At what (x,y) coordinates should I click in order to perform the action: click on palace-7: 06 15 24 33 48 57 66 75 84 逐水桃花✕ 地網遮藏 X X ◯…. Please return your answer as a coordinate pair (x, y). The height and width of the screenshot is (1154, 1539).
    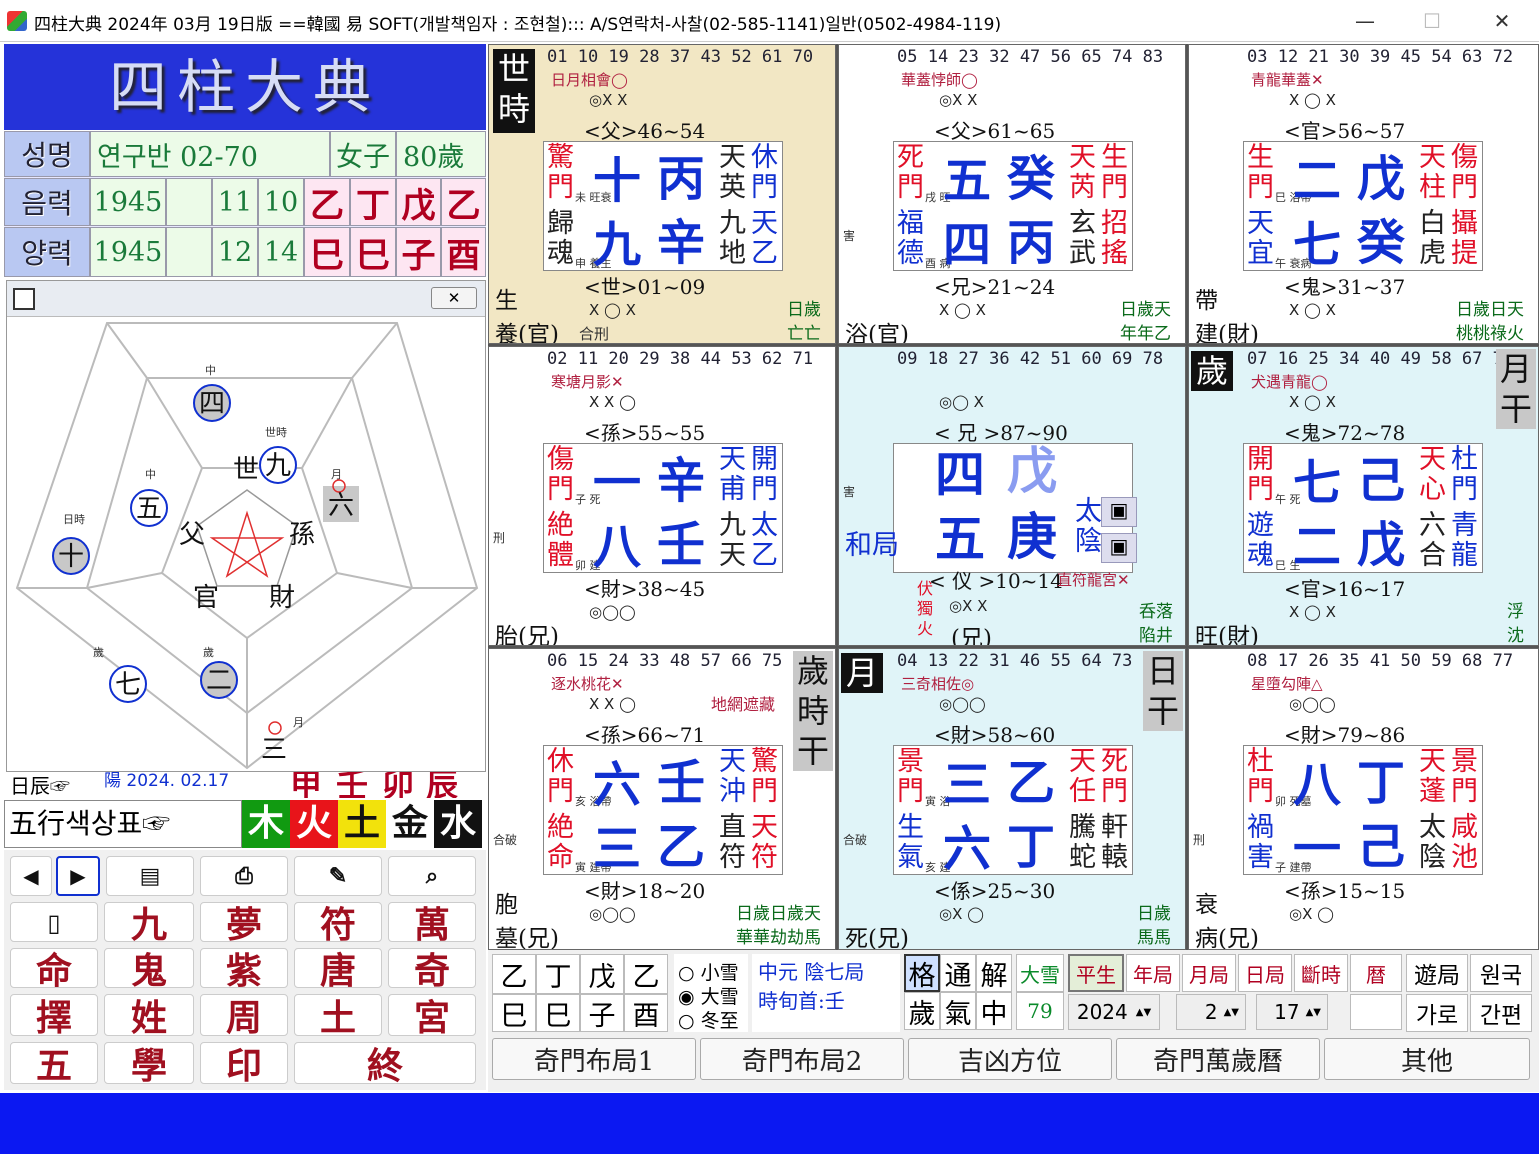
    Looking at the image, I should click on (662, 799).